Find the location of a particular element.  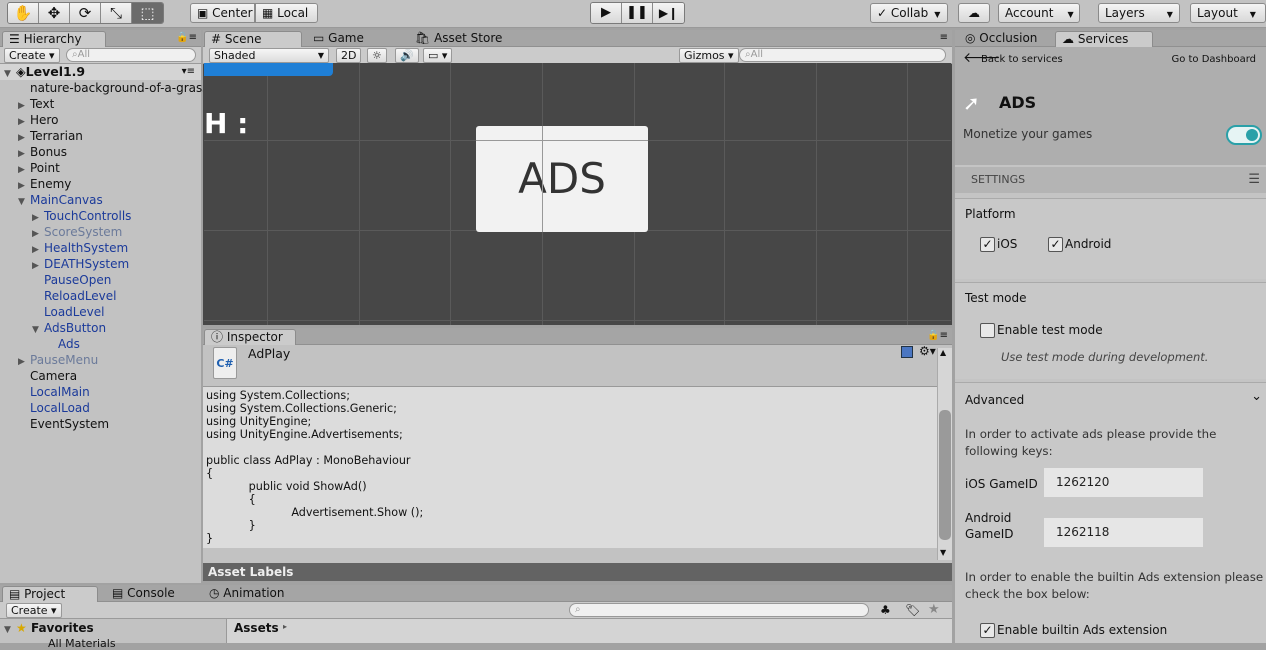

step-icon: ▶❙ is located at coordinates (668, 13).